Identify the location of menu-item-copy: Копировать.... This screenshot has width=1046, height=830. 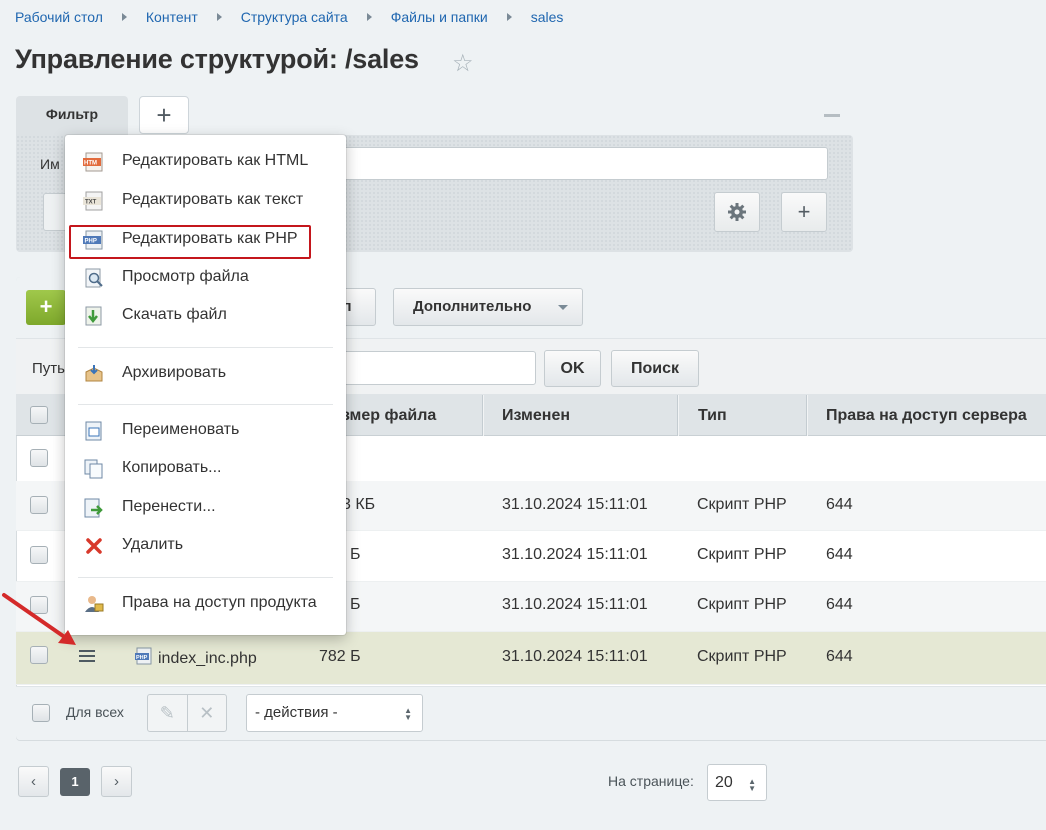
(205, 469).